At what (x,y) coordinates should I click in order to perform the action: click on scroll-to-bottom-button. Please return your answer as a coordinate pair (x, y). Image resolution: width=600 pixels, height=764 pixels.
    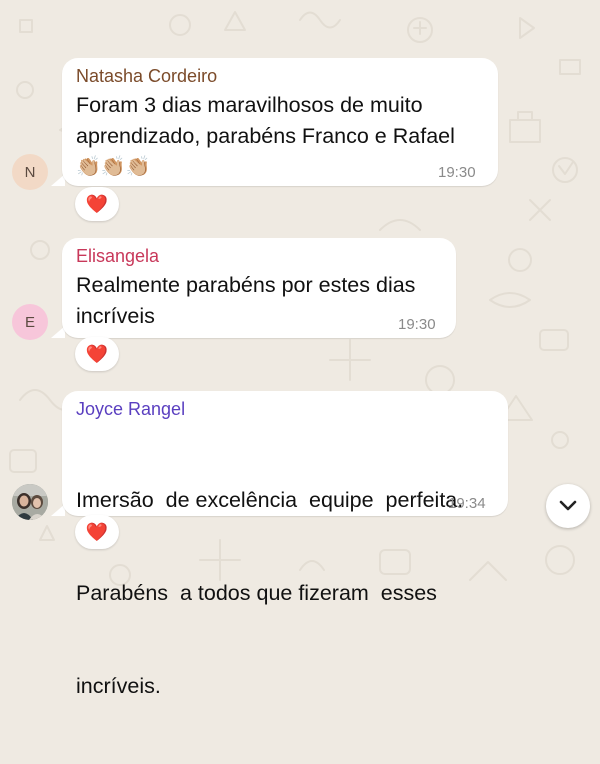
    Looking at the image, I should click on (568, 506).